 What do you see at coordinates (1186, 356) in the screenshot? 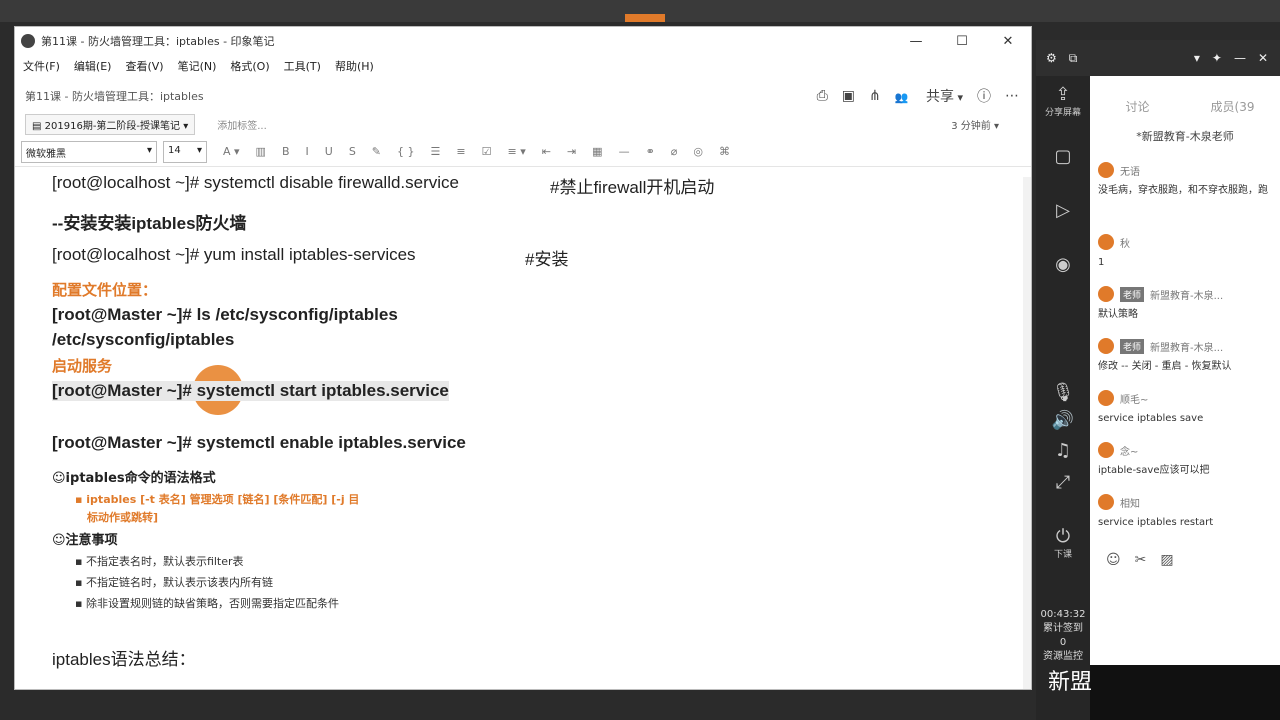
I see `chat-message: 老师 新盟教育-木泉... 修改 -- 关闭 - 重启 - 恢复默认` at bounding box center [1186, 356].